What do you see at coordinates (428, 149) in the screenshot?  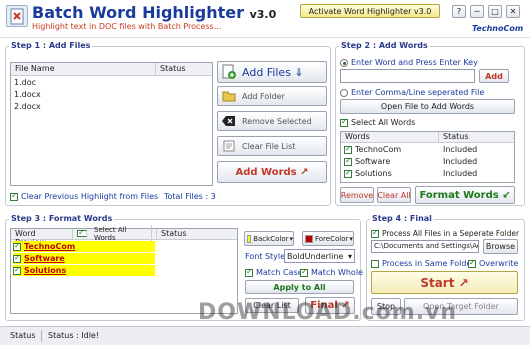 I see `list-item: TechnoCom Included` at bounding box center [428, 149].